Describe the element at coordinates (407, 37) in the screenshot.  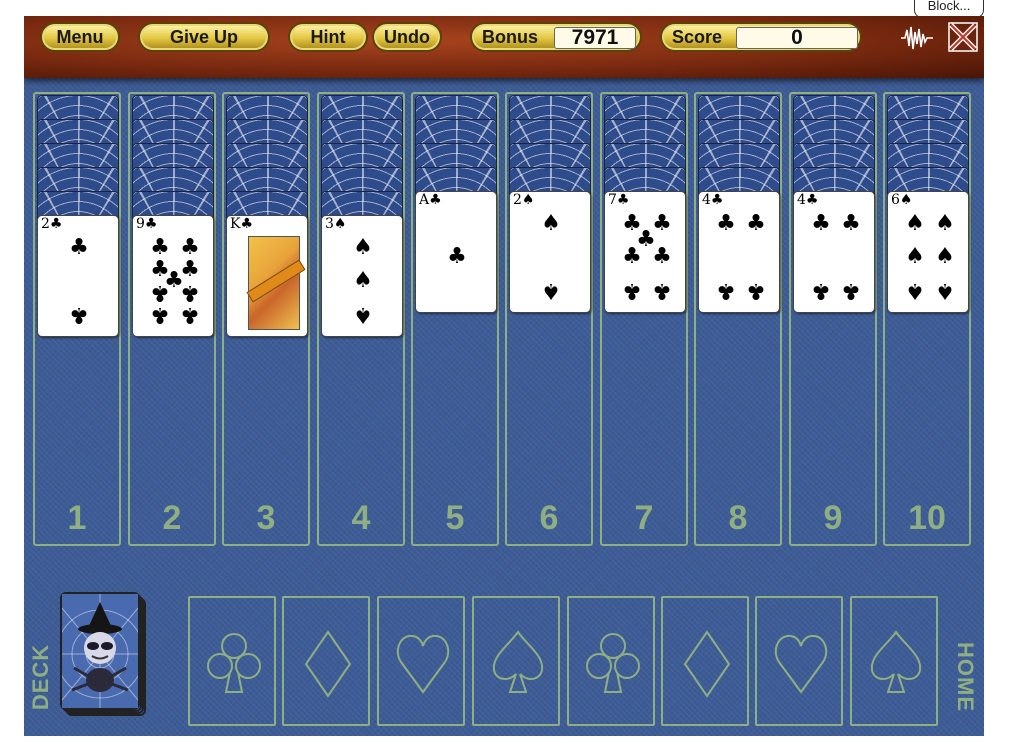
I see `undo-button: Undo` at that location.